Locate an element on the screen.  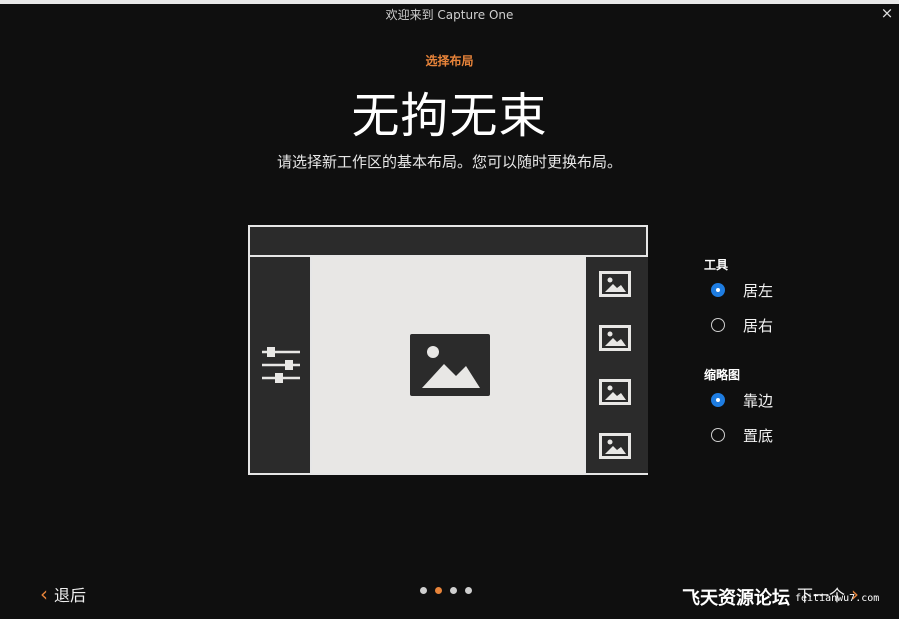
thumbnails-side-option: 靠边 is located at coordinates (742, 400).